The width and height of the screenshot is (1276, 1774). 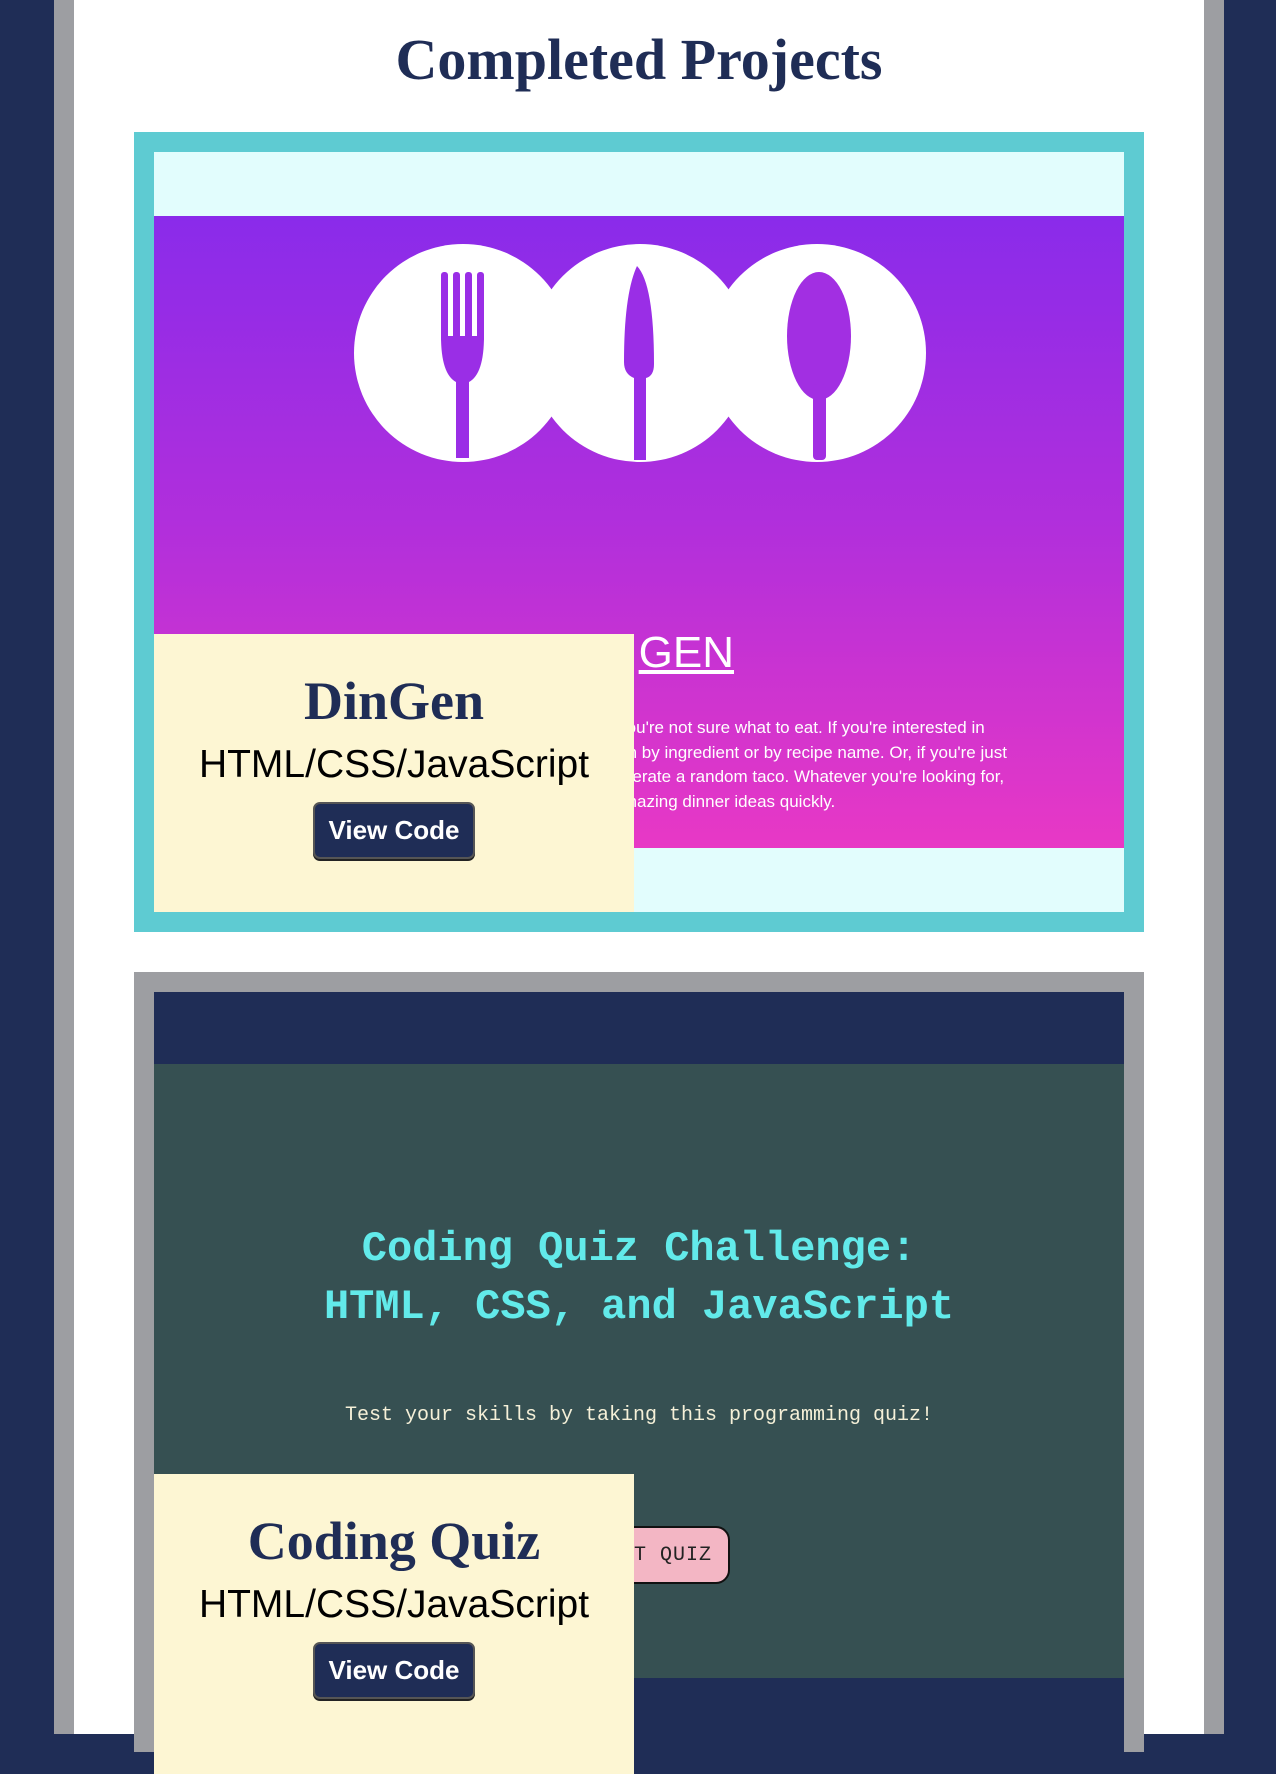 What do you see at coordinates (639, 1307) in the screenshot?
I see `quiz-heading-line: HTML, CSS, and JavaScript` at bounding box center [639, 1307].